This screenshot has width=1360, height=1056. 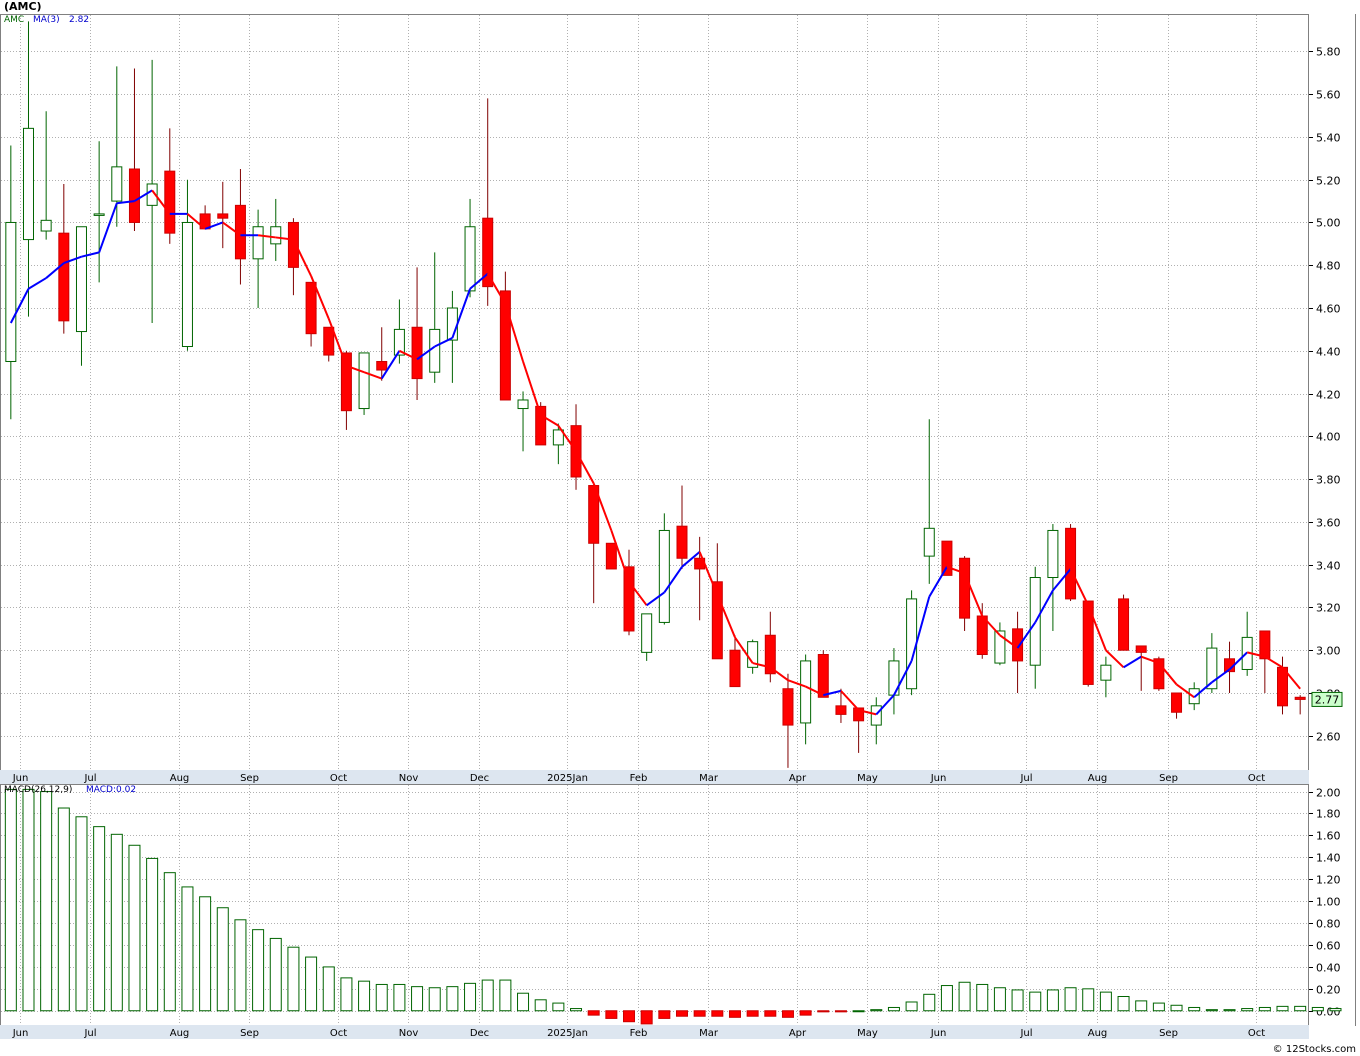 I want to click on last-price-value: 2.77, so click(x=1327, y=699).